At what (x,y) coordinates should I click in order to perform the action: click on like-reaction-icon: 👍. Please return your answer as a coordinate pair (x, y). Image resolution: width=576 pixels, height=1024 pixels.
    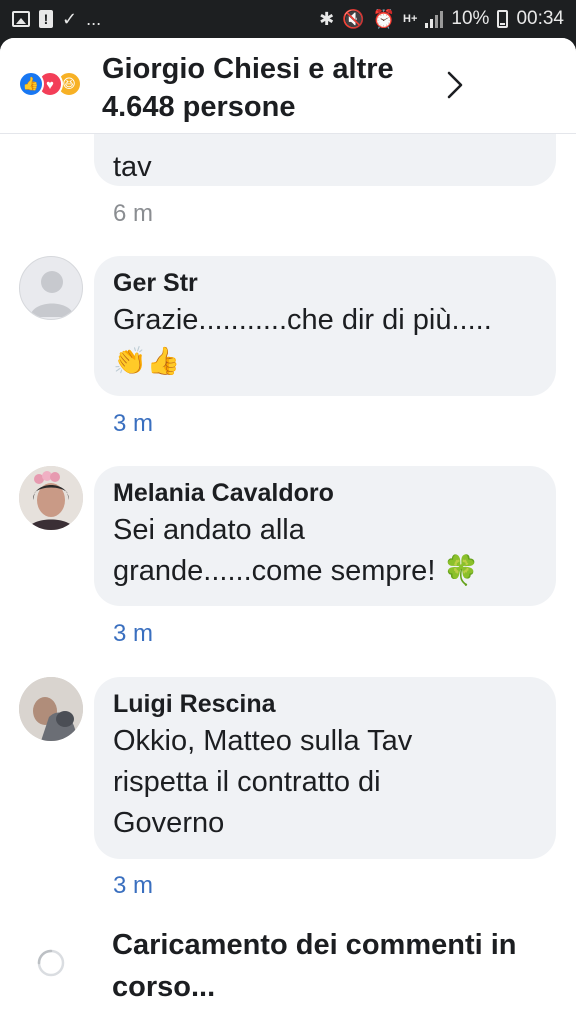
    Looking at the image, I should click on (31, 84).